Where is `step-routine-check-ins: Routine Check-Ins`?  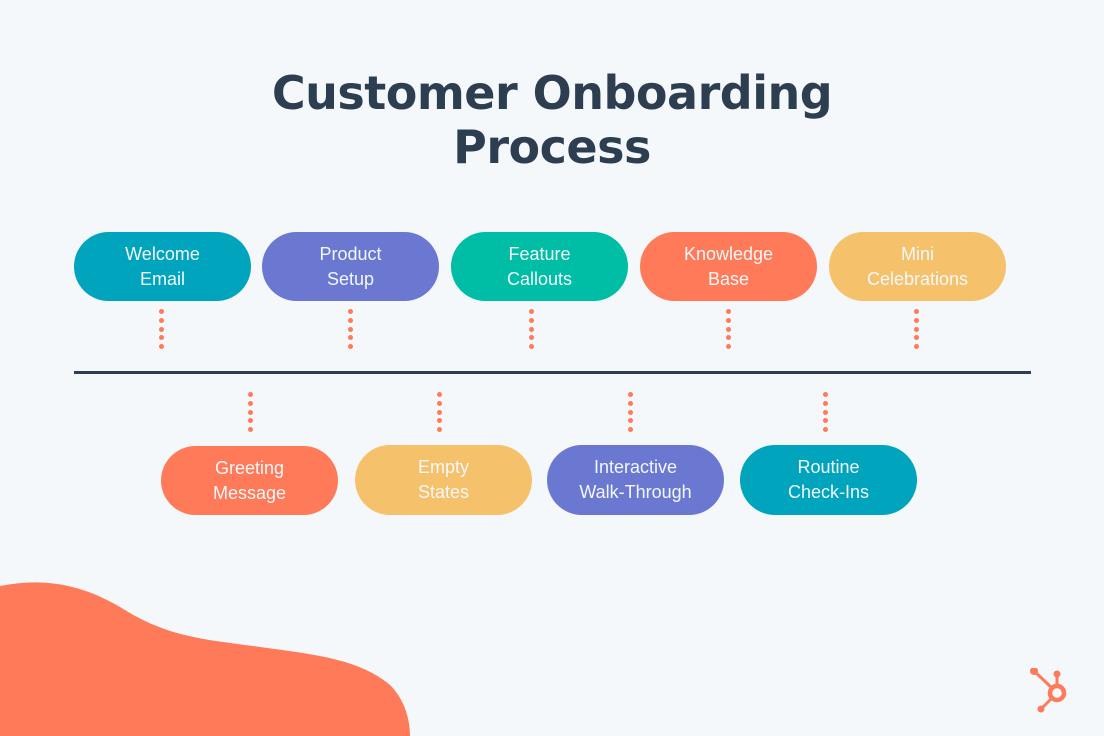
step-routine-check-ins: Routine Check-Ins is located at coordinates (828, 480).